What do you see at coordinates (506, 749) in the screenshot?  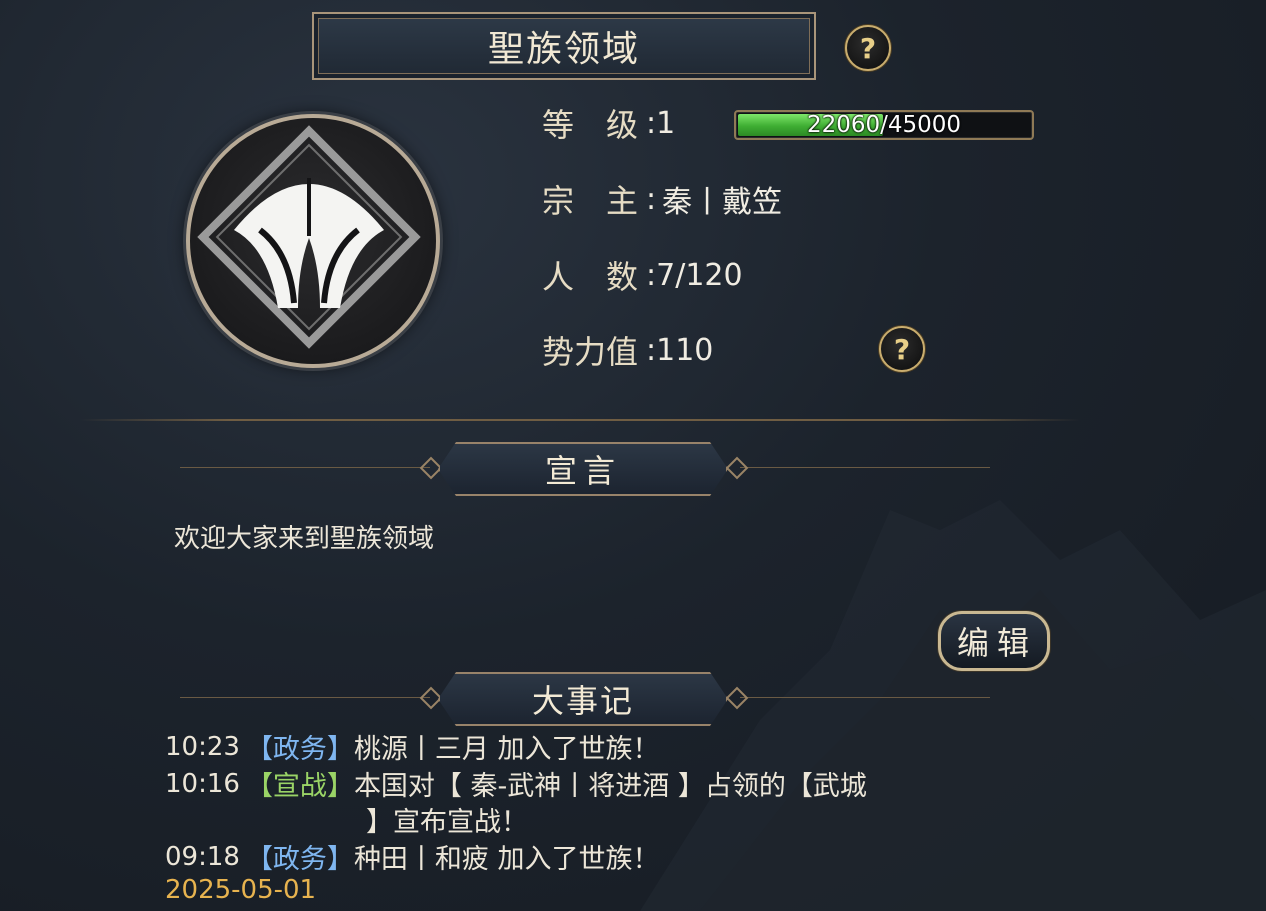 I see `event-text: 桃源丨三月 加入了世族！` at bounding box center [506, 749].